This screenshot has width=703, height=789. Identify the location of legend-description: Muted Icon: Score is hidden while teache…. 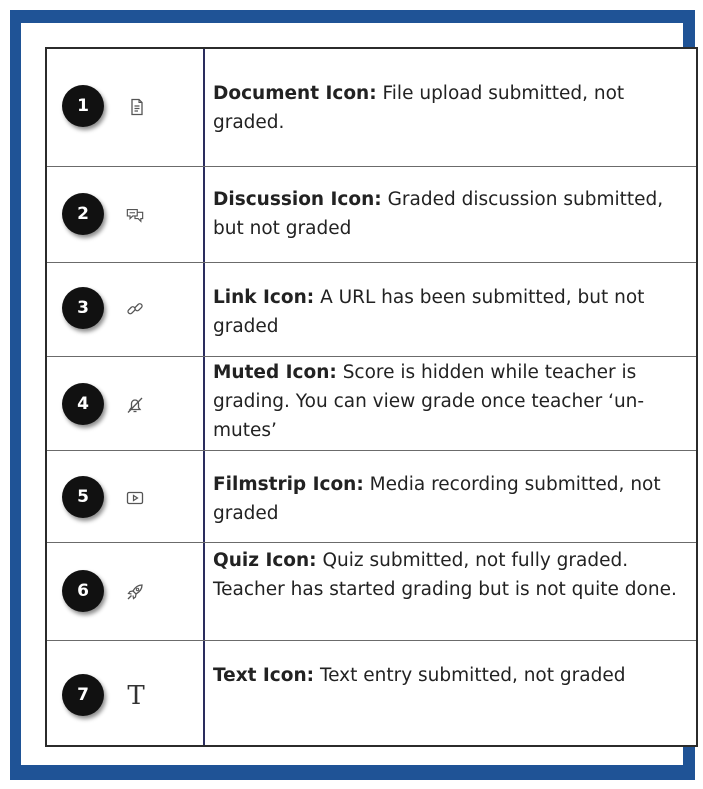
(449, 401).